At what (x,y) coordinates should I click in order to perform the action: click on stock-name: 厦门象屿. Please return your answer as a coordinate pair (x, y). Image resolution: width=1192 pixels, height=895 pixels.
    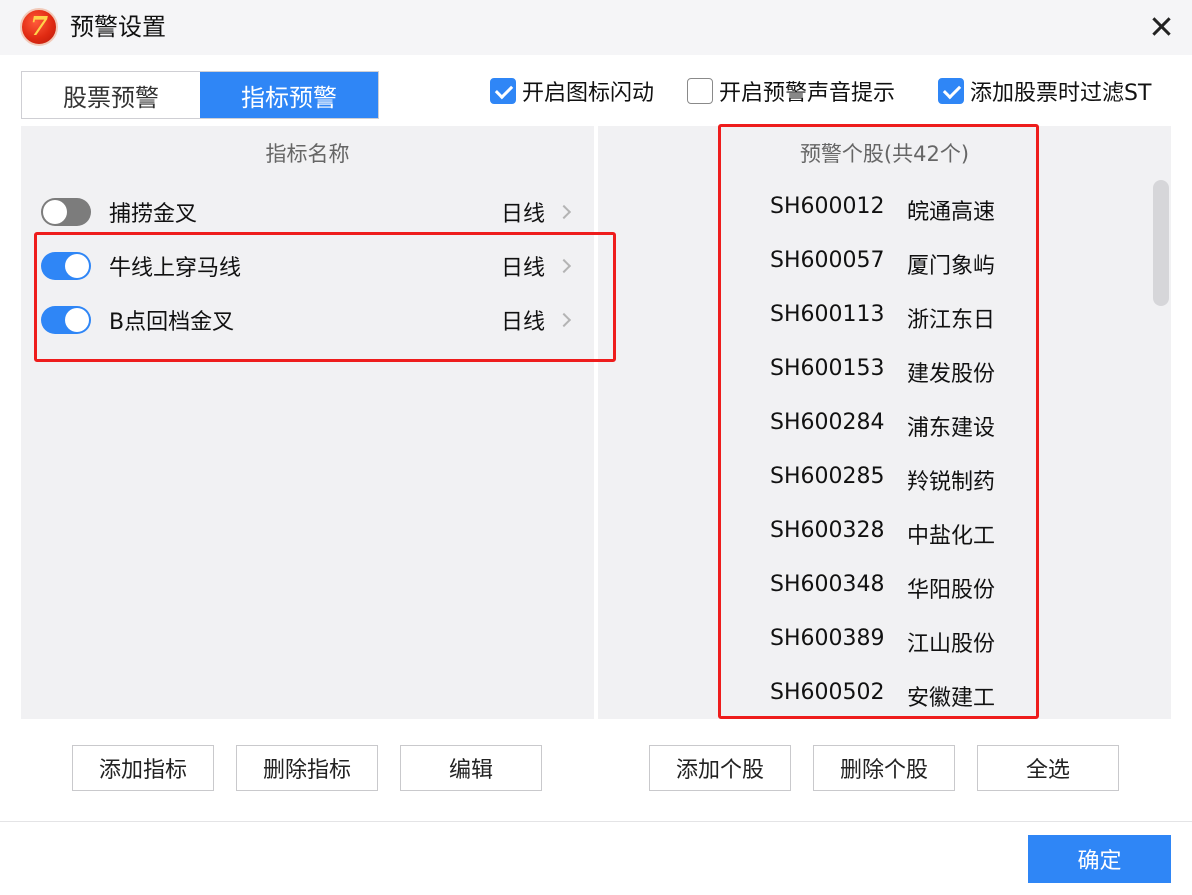
    Looking at the image, I should click on (951, 266).